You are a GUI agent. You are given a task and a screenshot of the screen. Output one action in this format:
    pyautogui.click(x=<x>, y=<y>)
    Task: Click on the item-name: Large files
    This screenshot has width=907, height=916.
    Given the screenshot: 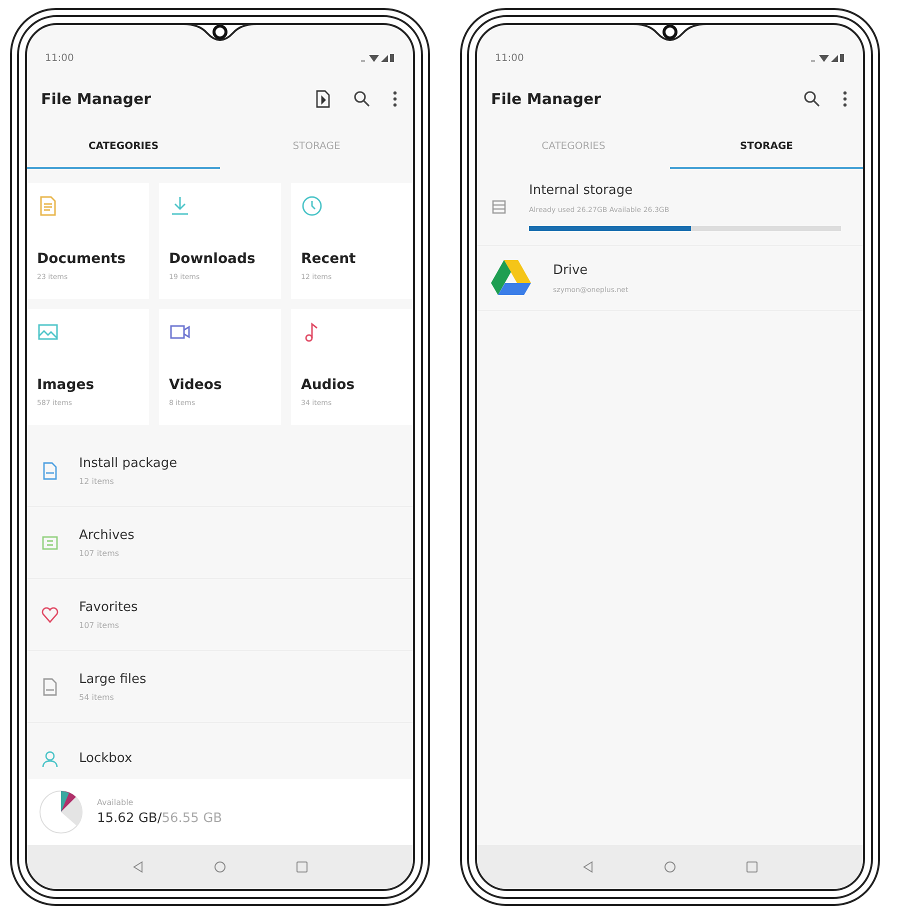 What is the action you would take?
    pyautogui.click(x=112, y=679)
    